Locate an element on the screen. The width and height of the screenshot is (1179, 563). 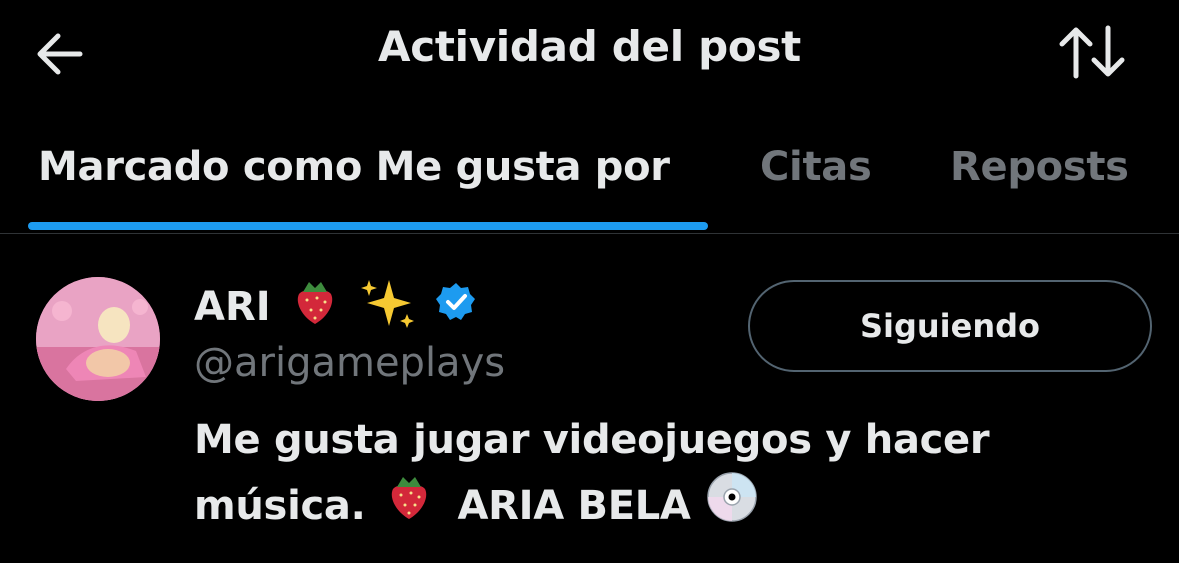
display-name-line: ARI is located at coordinates (335, 307).